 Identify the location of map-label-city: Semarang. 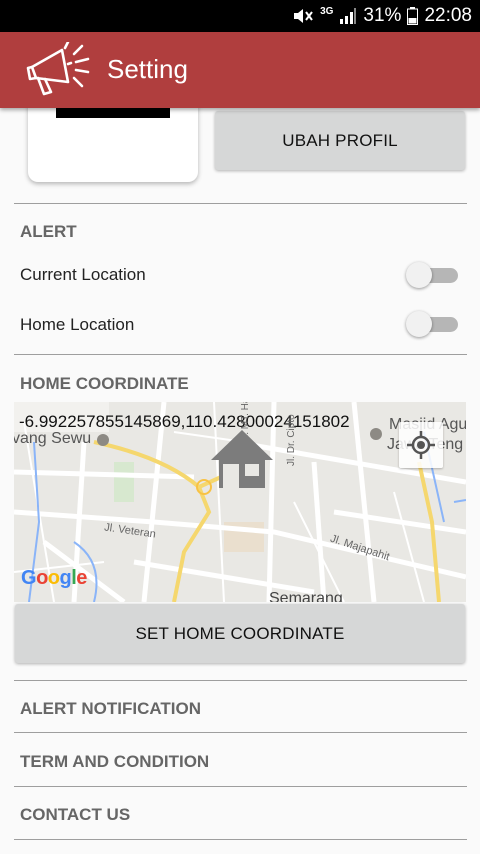
(306, 596).